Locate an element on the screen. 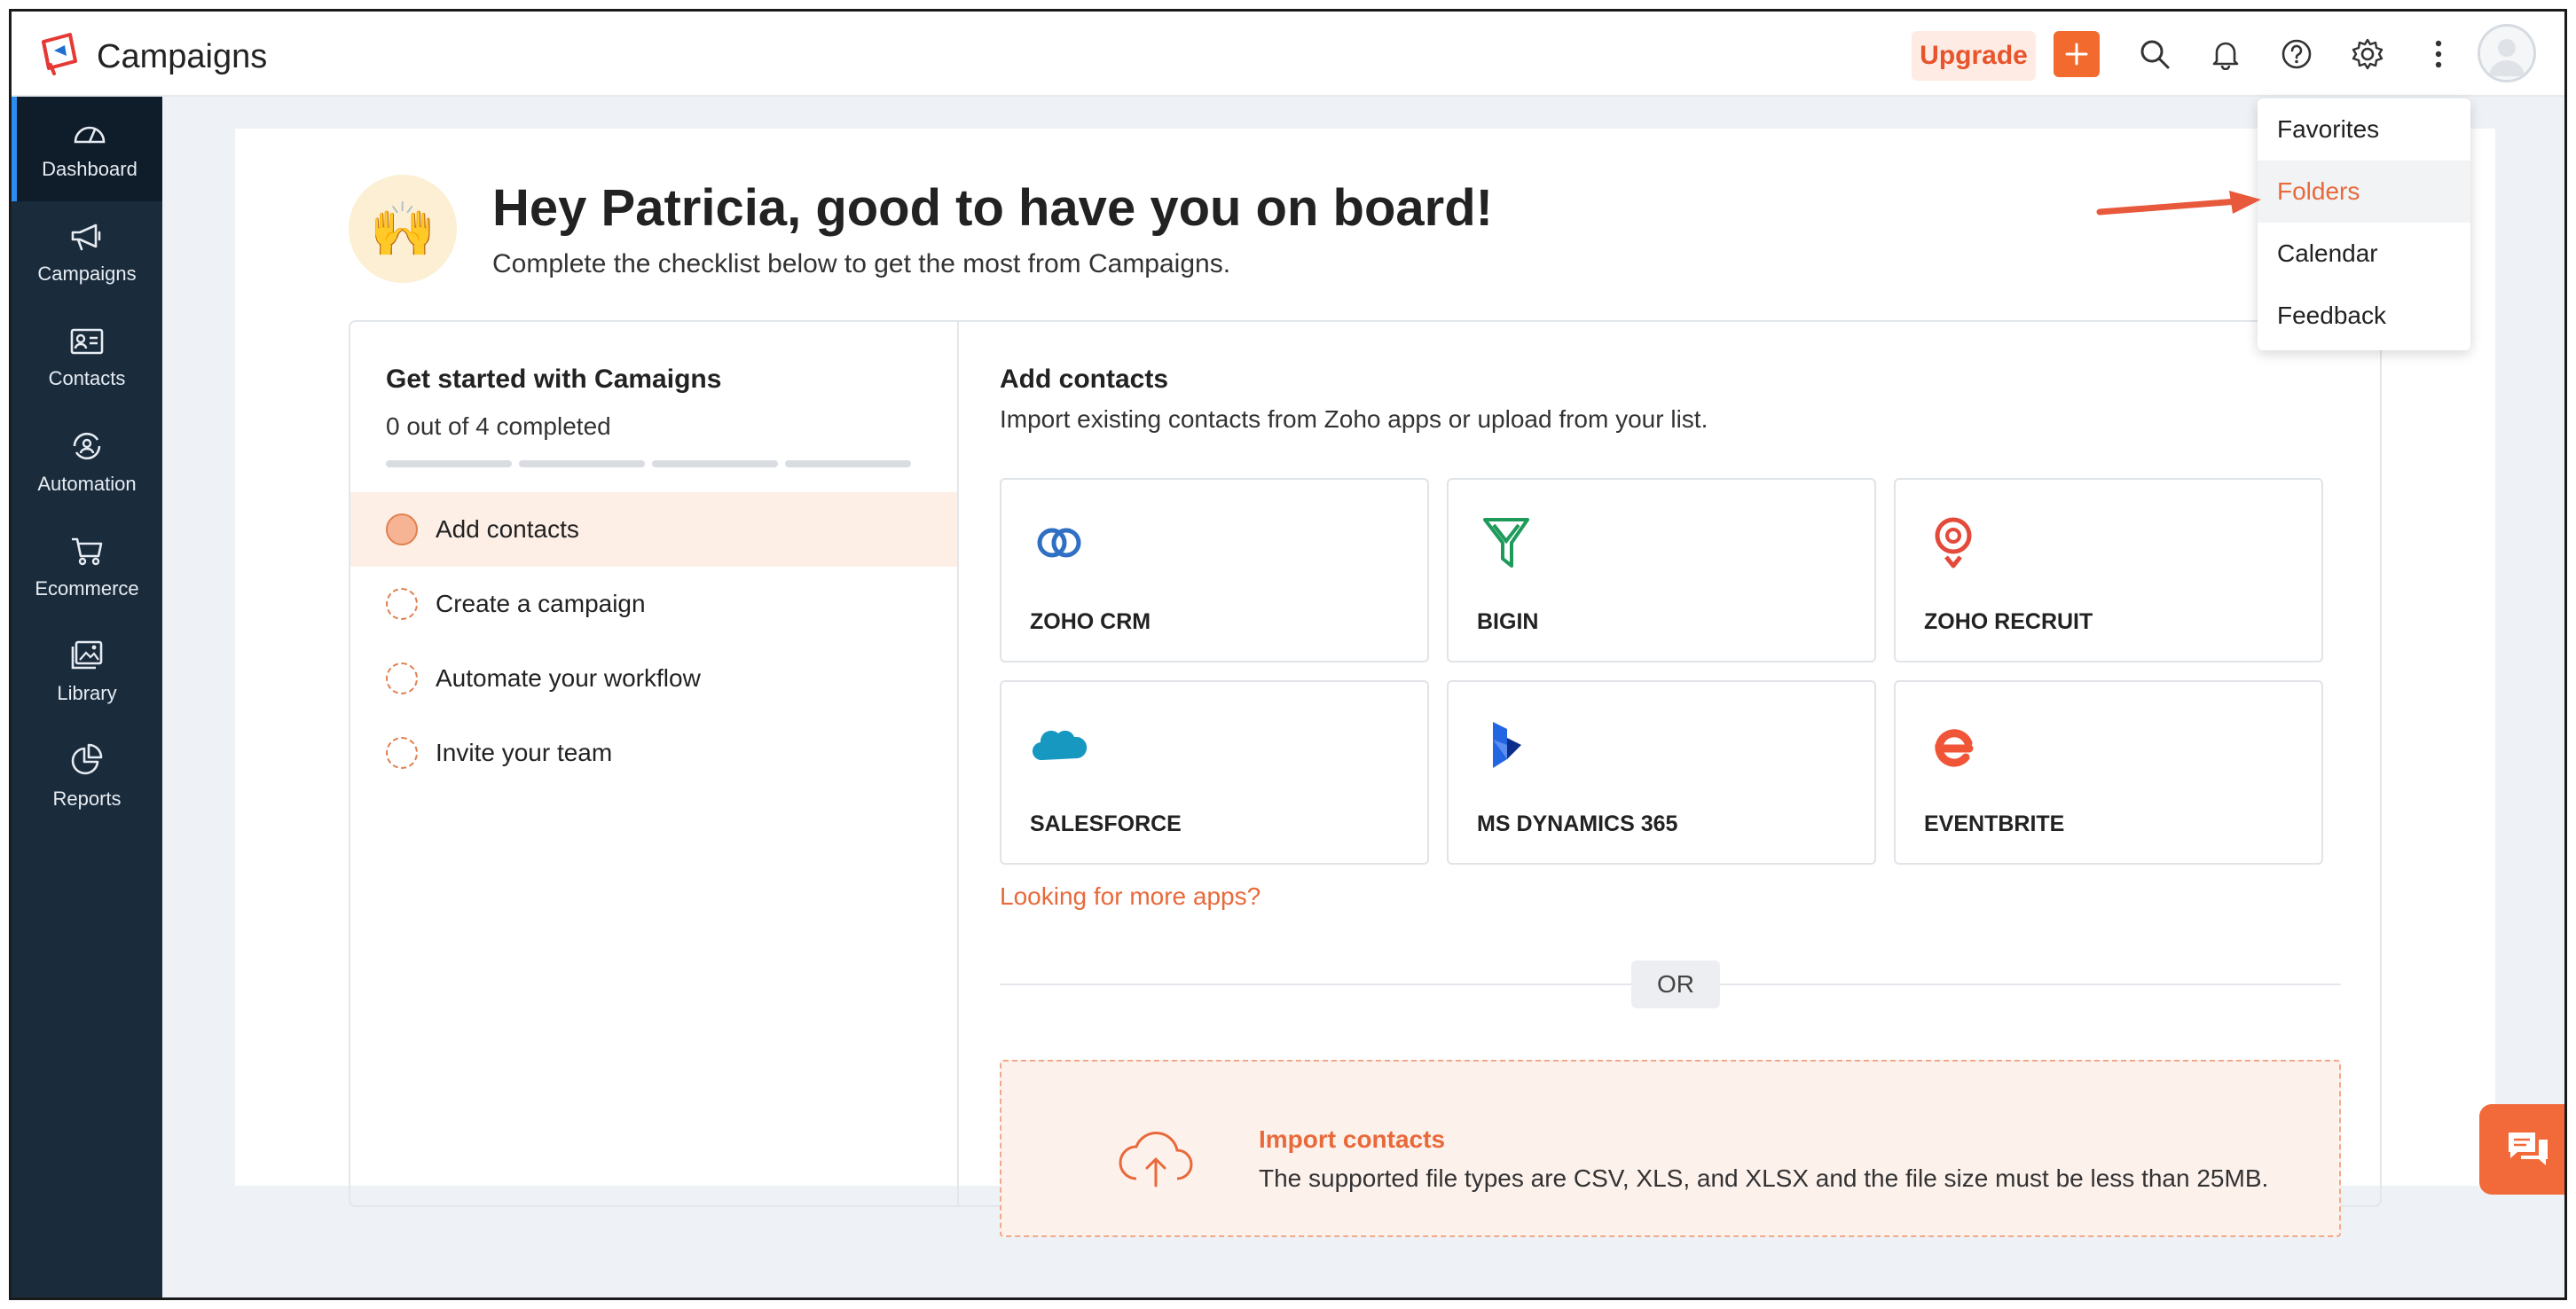  sidebar-item-campaigns: Campaigns is located at coordinates (87, 253).